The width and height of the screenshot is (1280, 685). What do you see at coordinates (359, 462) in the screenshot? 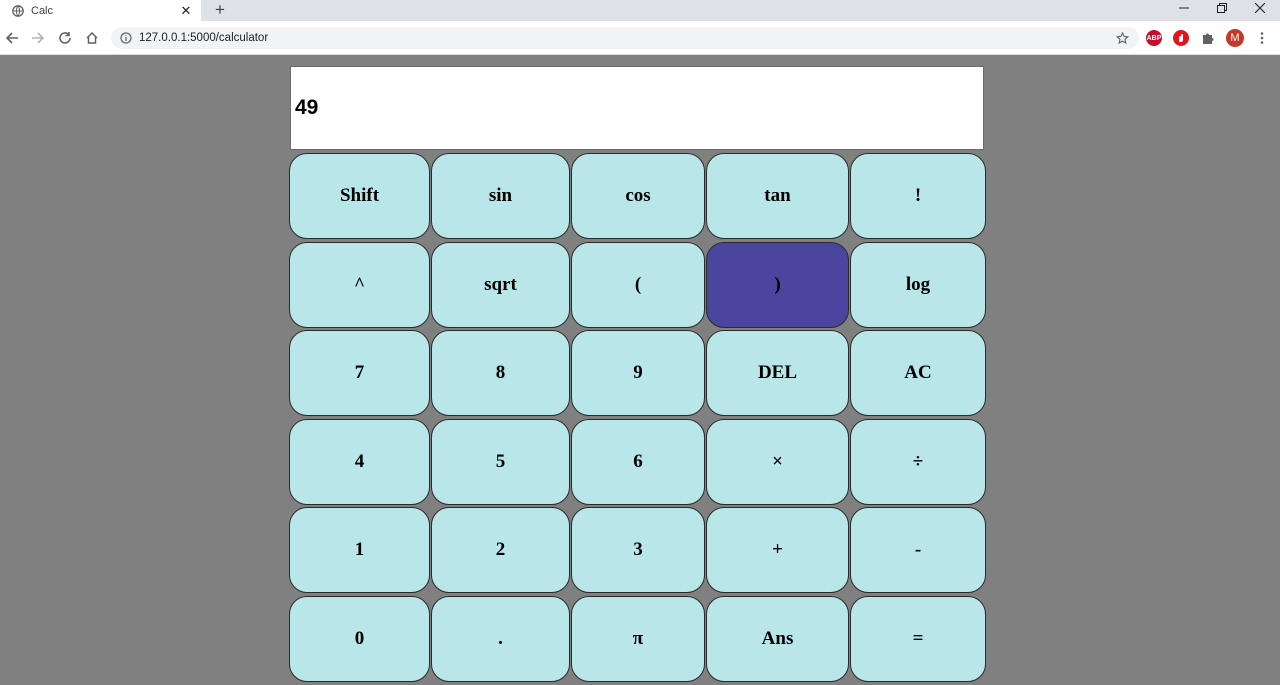
I see `digit-4-key: 4` at bounding box center [359, 462].